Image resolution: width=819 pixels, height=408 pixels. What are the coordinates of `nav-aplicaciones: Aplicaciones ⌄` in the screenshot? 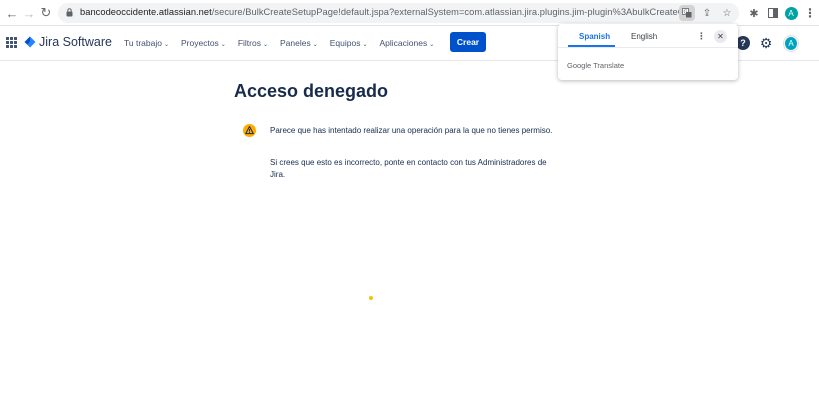 It's located at (407, 43).